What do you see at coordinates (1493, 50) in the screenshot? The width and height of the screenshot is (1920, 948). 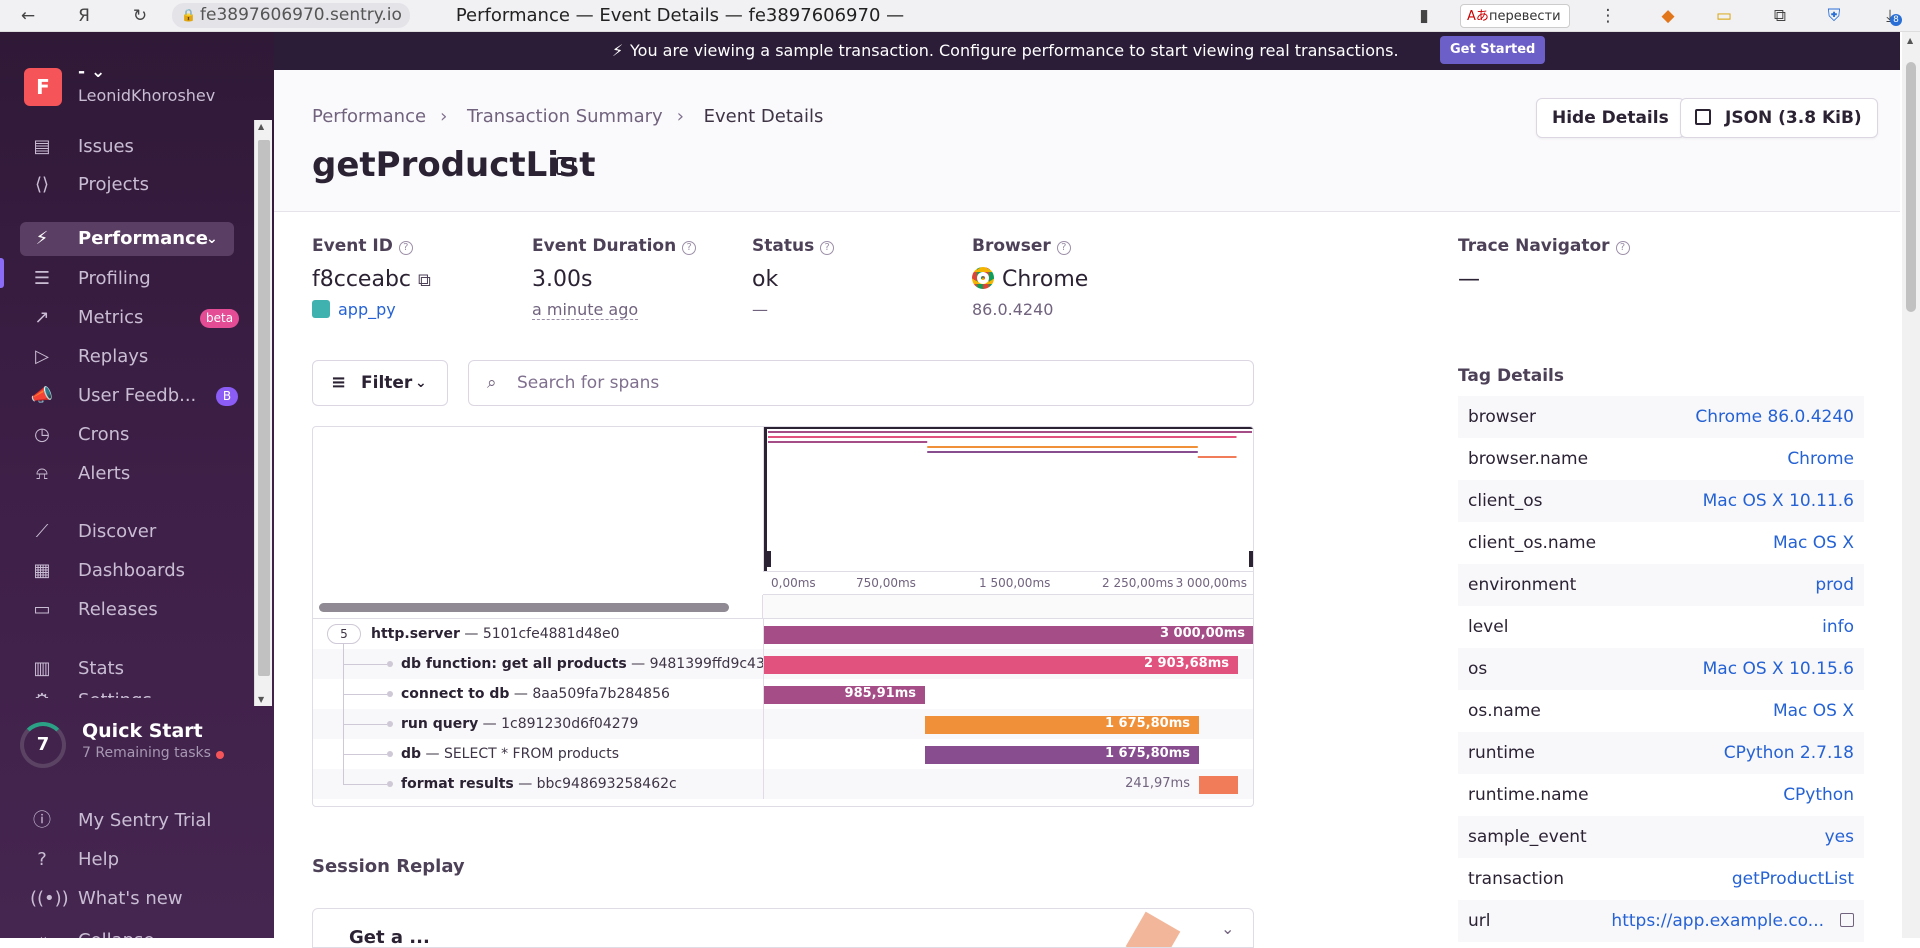 I see `get-started-button: Get Started` at bounding box center [1493, 50].